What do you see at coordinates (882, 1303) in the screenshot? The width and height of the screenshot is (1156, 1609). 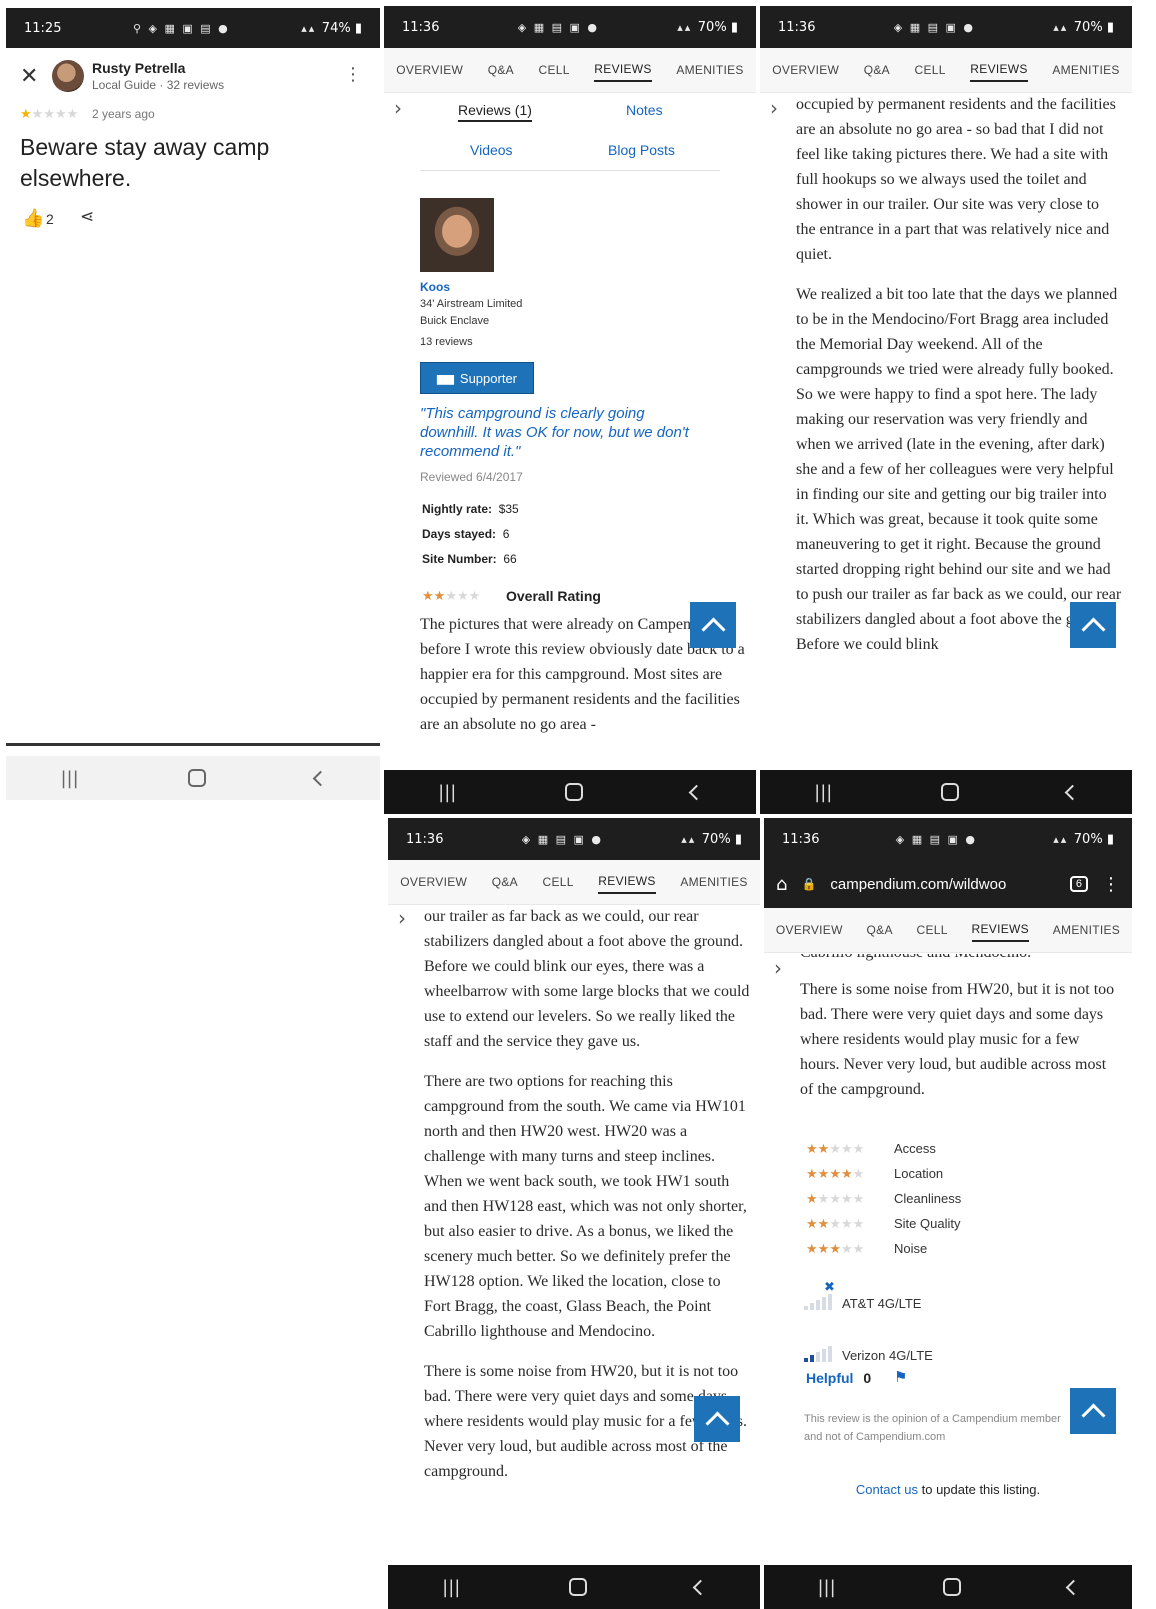 I see `carrier-name: AT&T 4G/LTE` at bounding box center [882, 1303].